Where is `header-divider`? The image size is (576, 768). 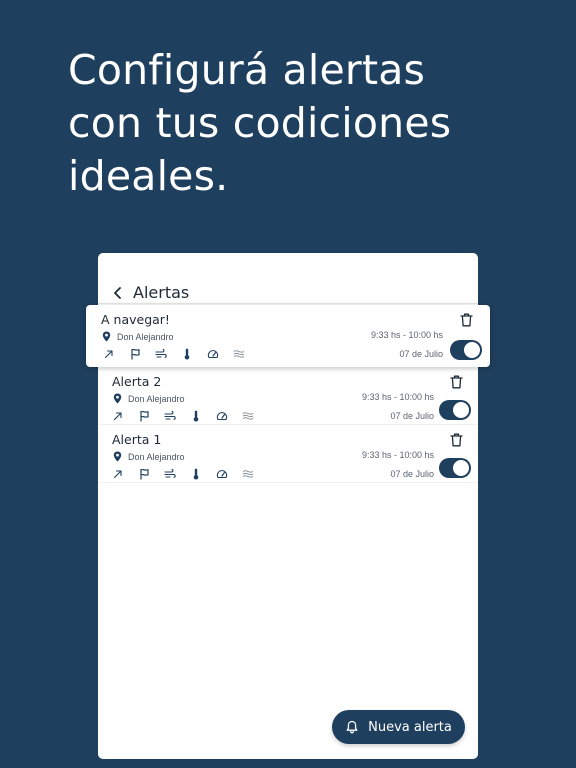 header-divider is located at coordinates (288, 303).